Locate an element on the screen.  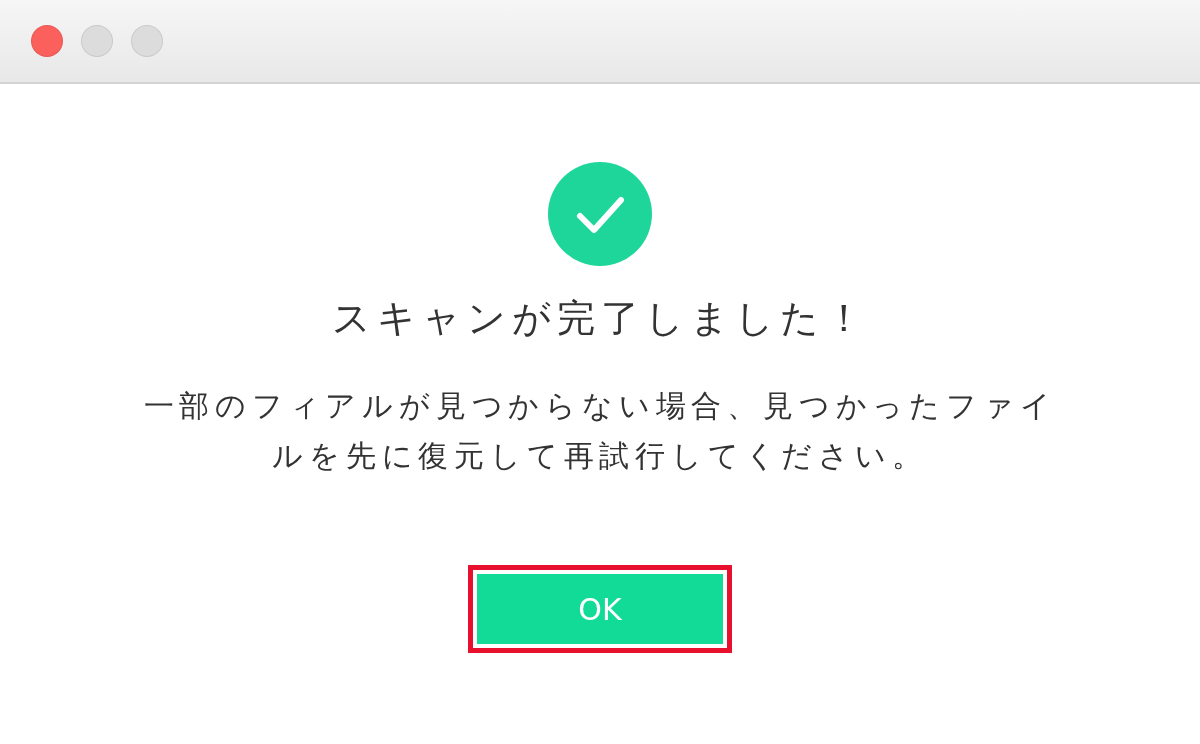
dialog-title: スキャンが完了しました！ is located at coordinates (600, 318).